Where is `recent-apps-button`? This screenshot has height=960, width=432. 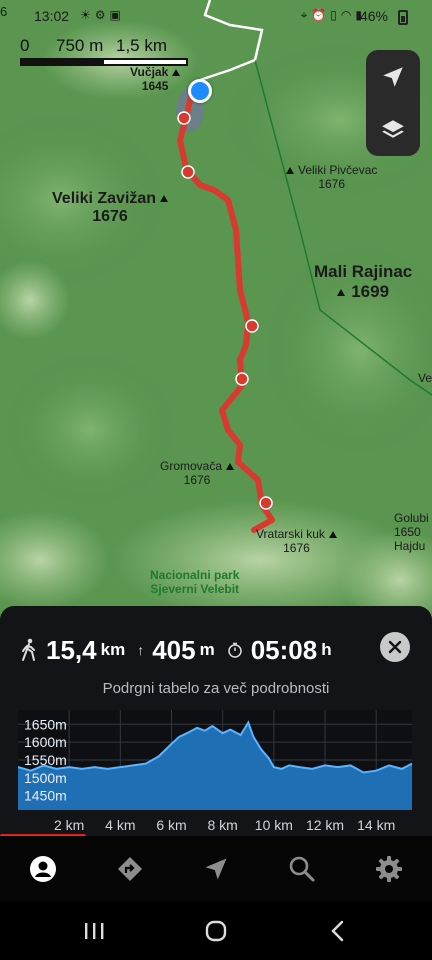
recent-apps-button is located at coordinates (94, 931).